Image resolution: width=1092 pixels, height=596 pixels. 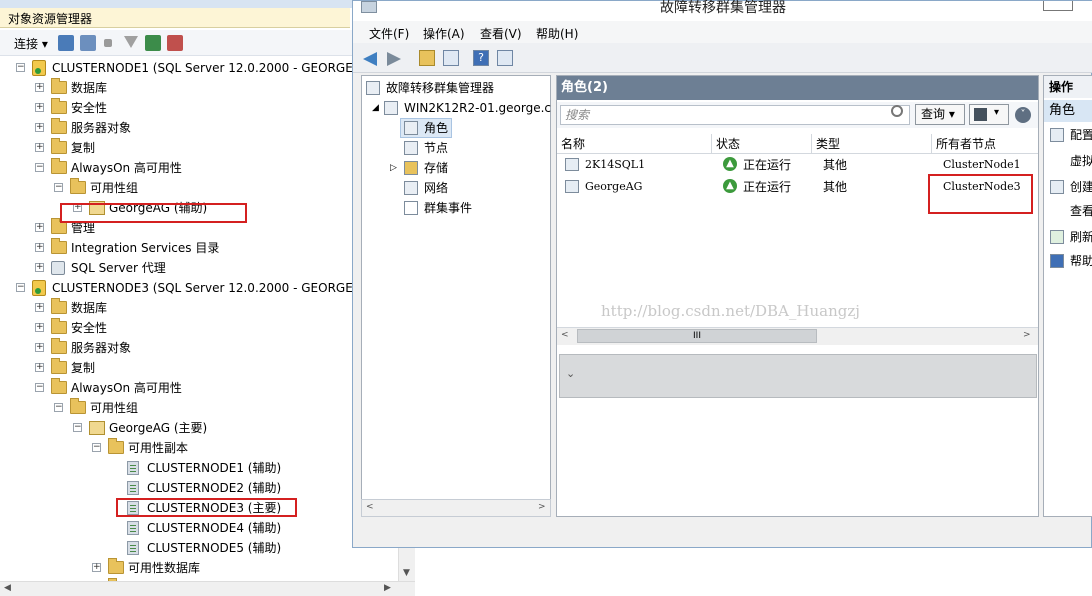 What do you see at coordinates (145, 248) in the screenshot?
I see `tree-node-label: Integration Services 目录` at bounding box center [145, 248].